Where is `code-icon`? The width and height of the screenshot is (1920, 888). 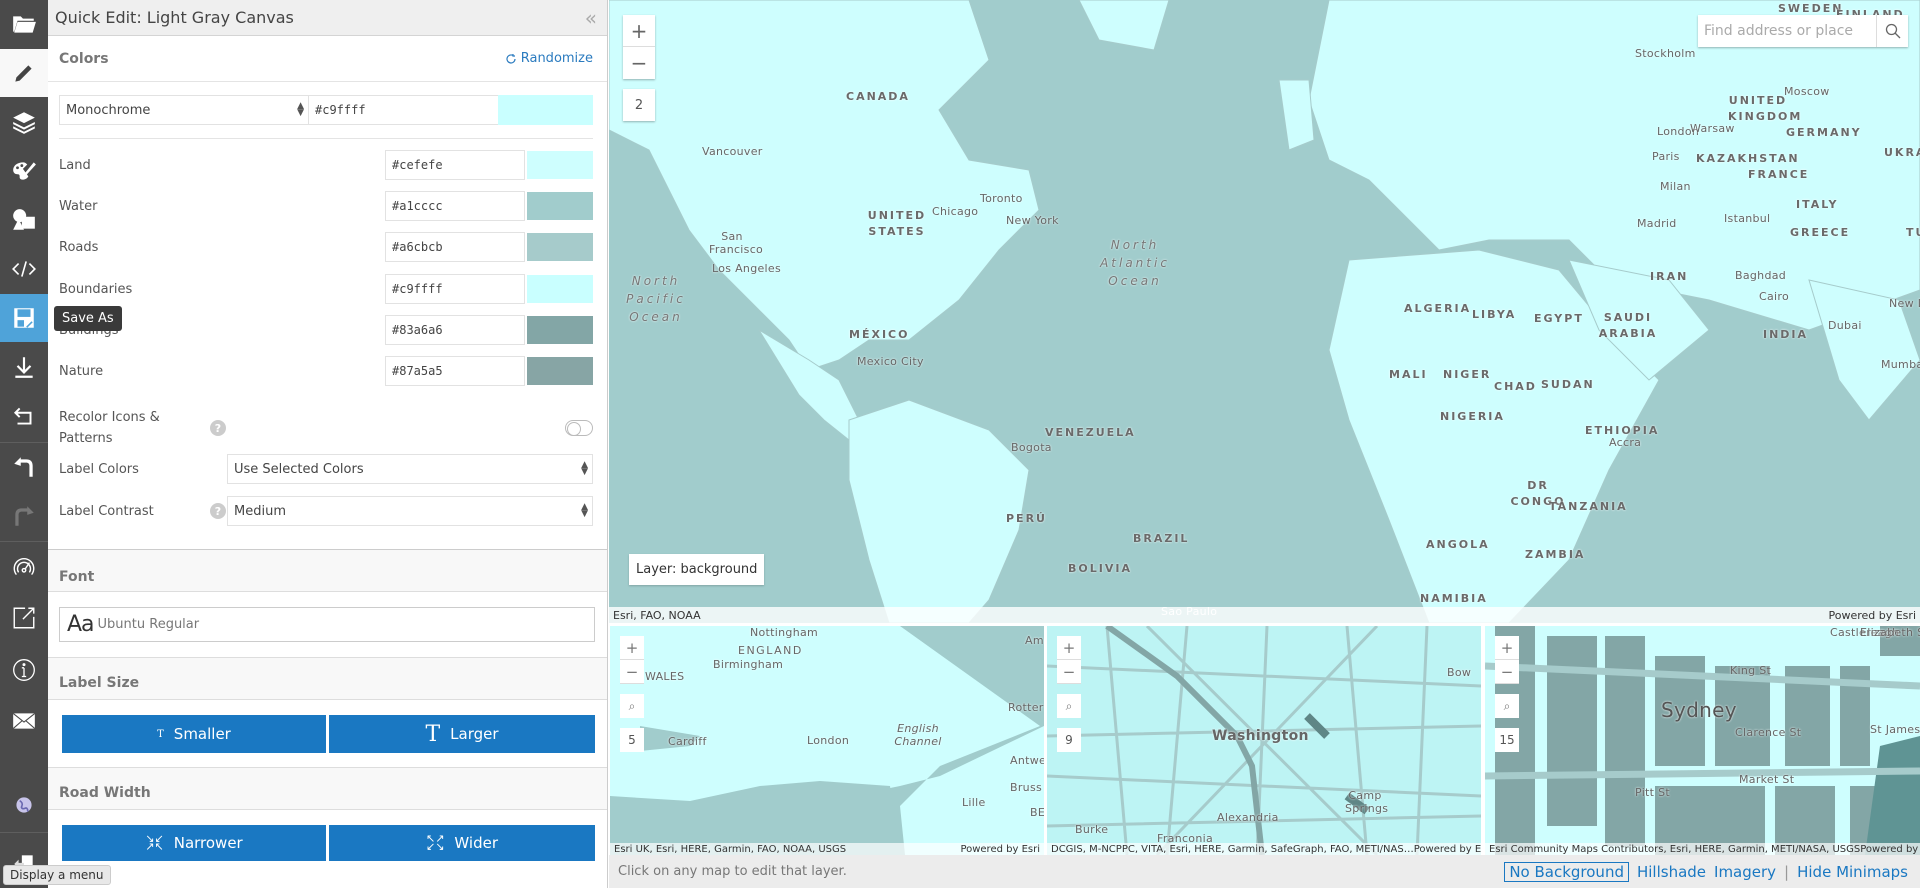 code-icon is located at coordinates (24, 269).